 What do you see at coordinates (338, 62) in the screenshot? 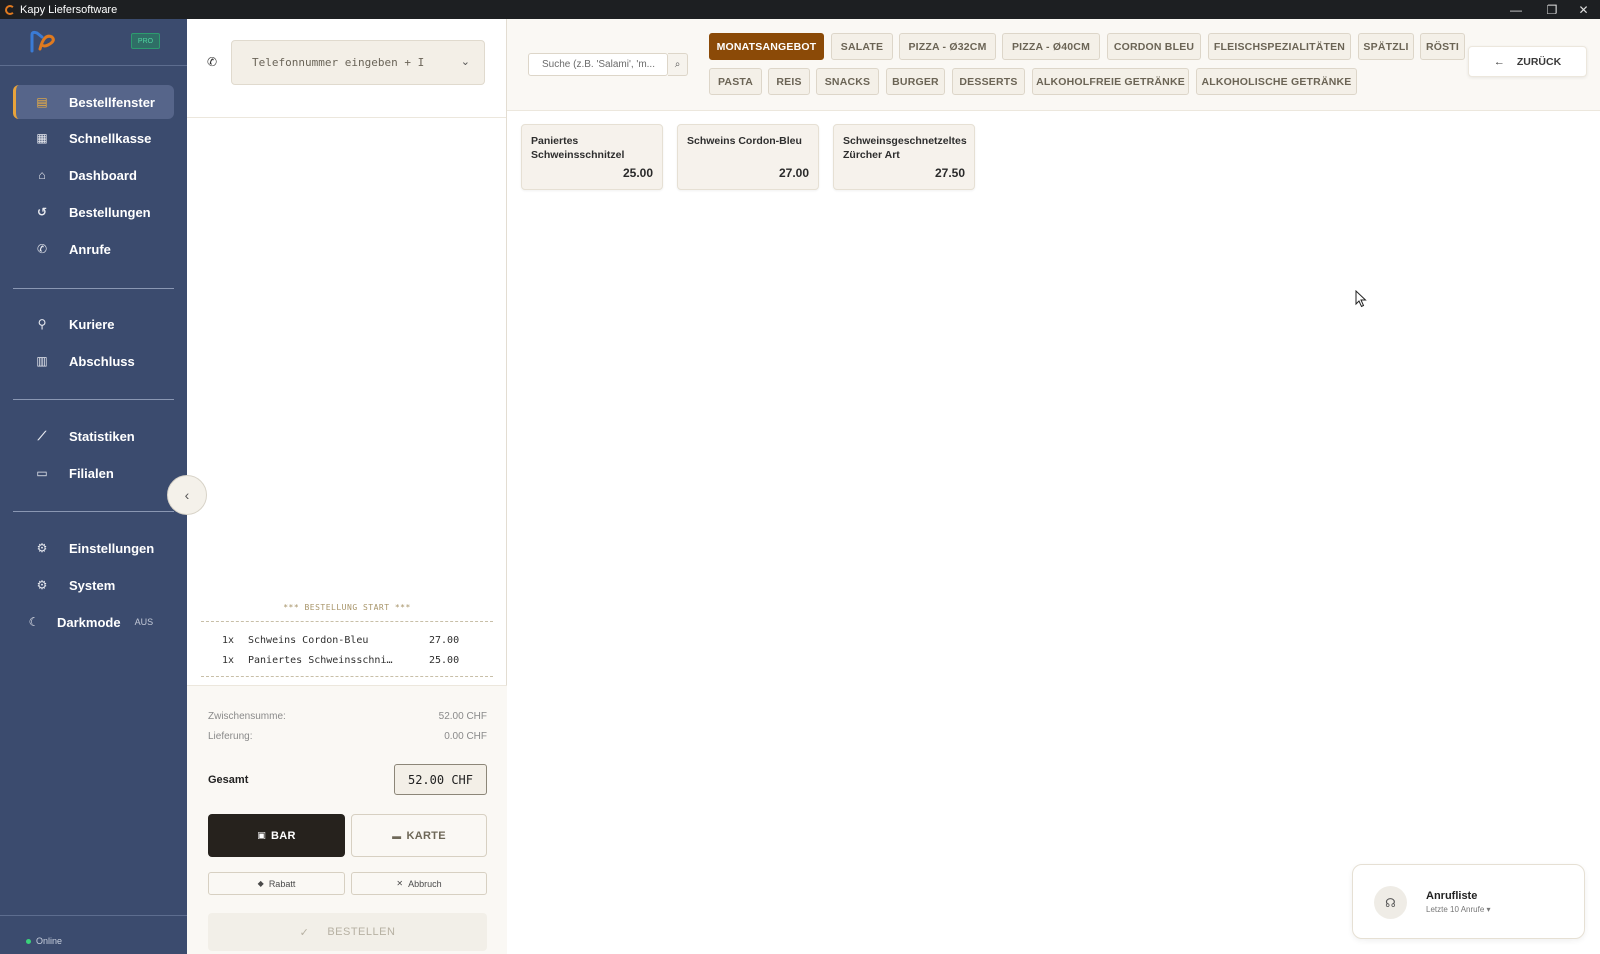
I see `phone-input-placeholder: Telefonnummer eingeben + I` at bounding box center [338, 62].